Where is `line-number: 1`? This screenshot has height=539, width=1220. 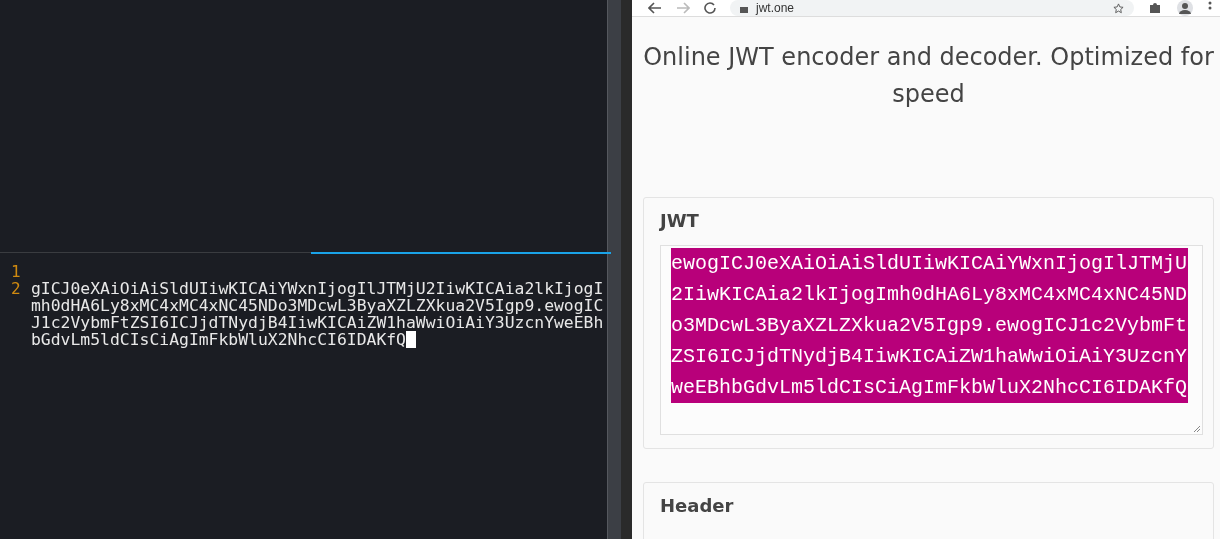
line-number: 1 is located at coordinates (16, 271).